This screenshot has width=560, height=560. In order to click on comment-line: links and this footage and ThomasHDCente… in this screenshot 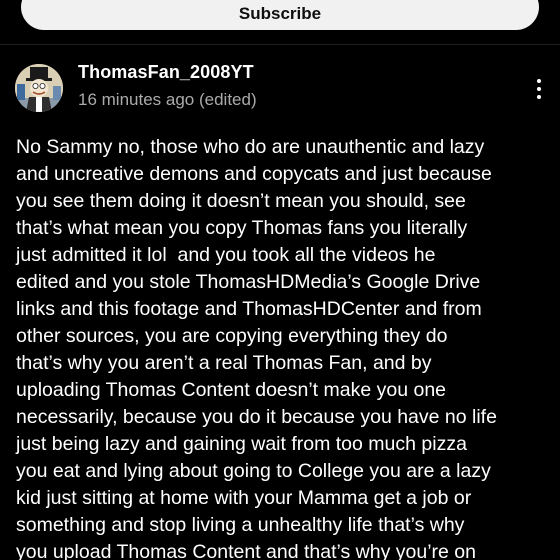, I will do `click(249, 309)`.